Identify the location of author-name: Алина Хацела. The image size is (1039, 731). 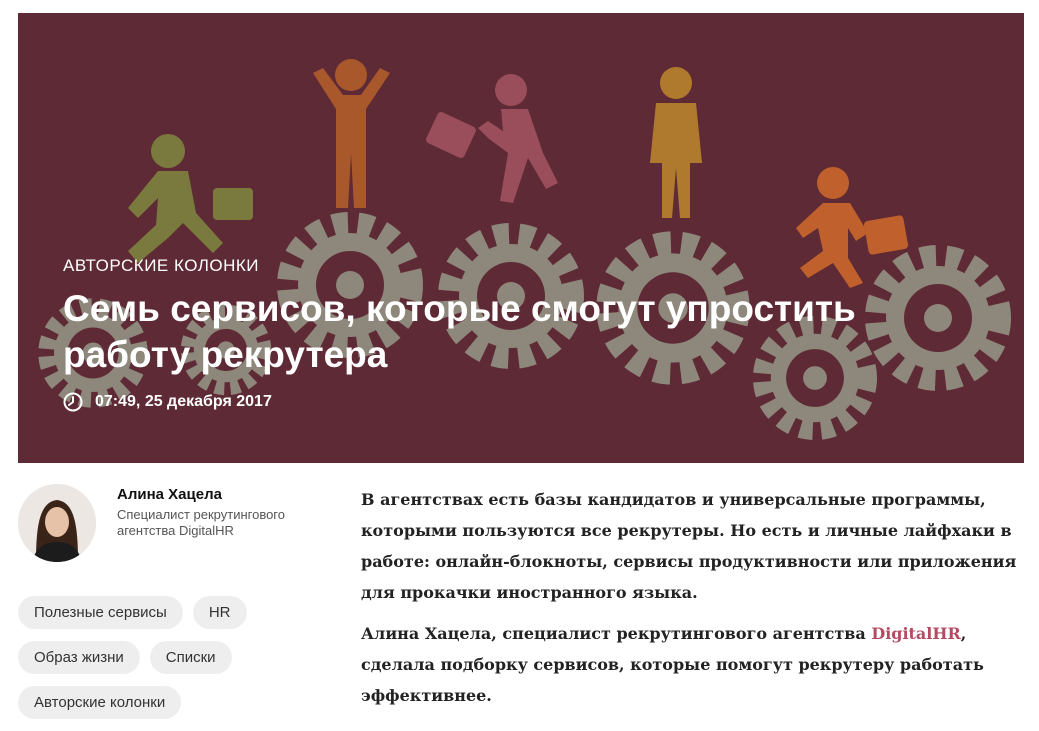
(169, 494).